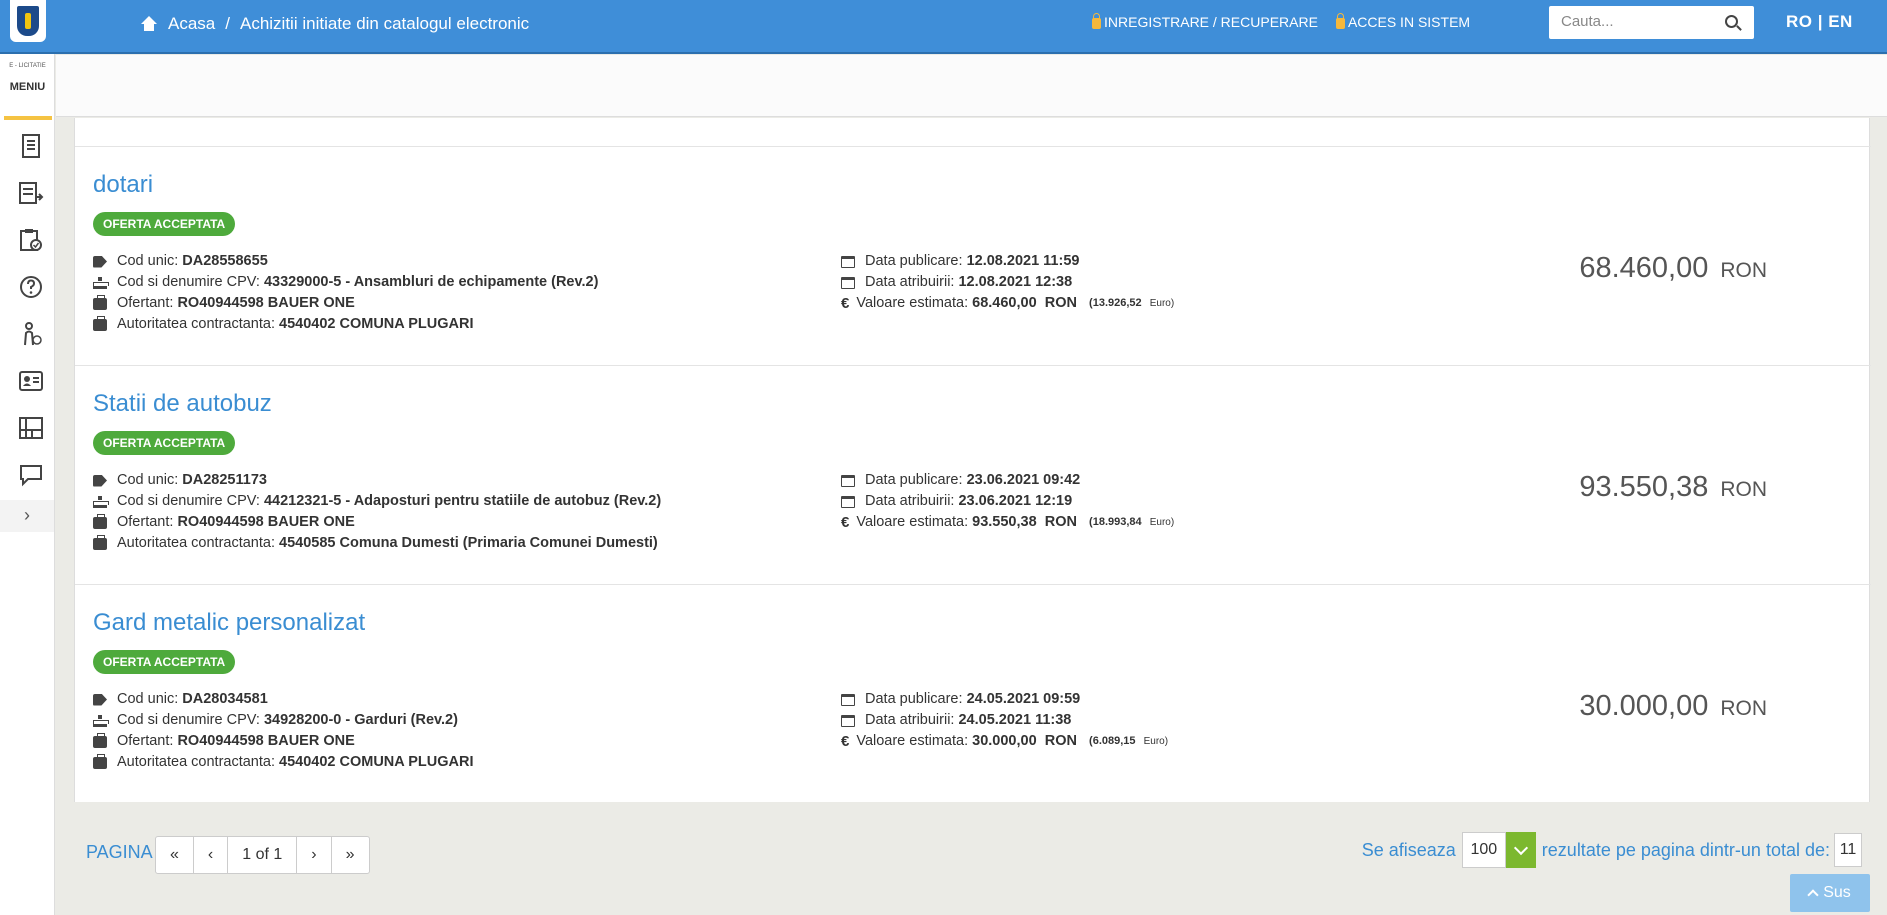 This screenshot has width=1887, height=915. What do you see at coordinates (350, 855) in the screenshot?
I see `last-page-button: »` at bounding box center [350, 855].